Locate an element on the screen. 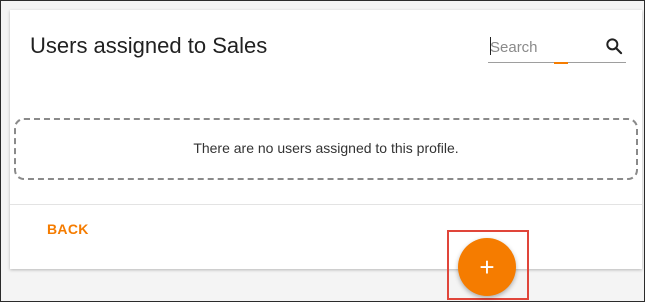  plus-icon: + is located at coordinates (487, 267).